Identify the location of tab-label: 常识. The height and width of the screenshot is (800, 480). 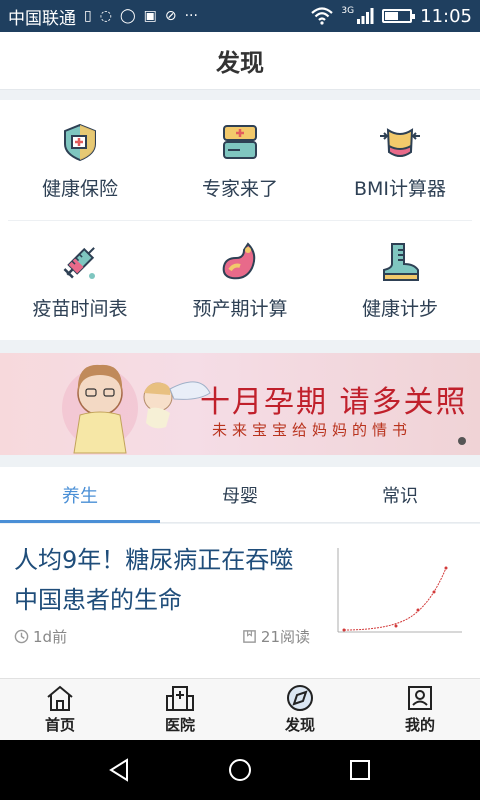
(400, 496).